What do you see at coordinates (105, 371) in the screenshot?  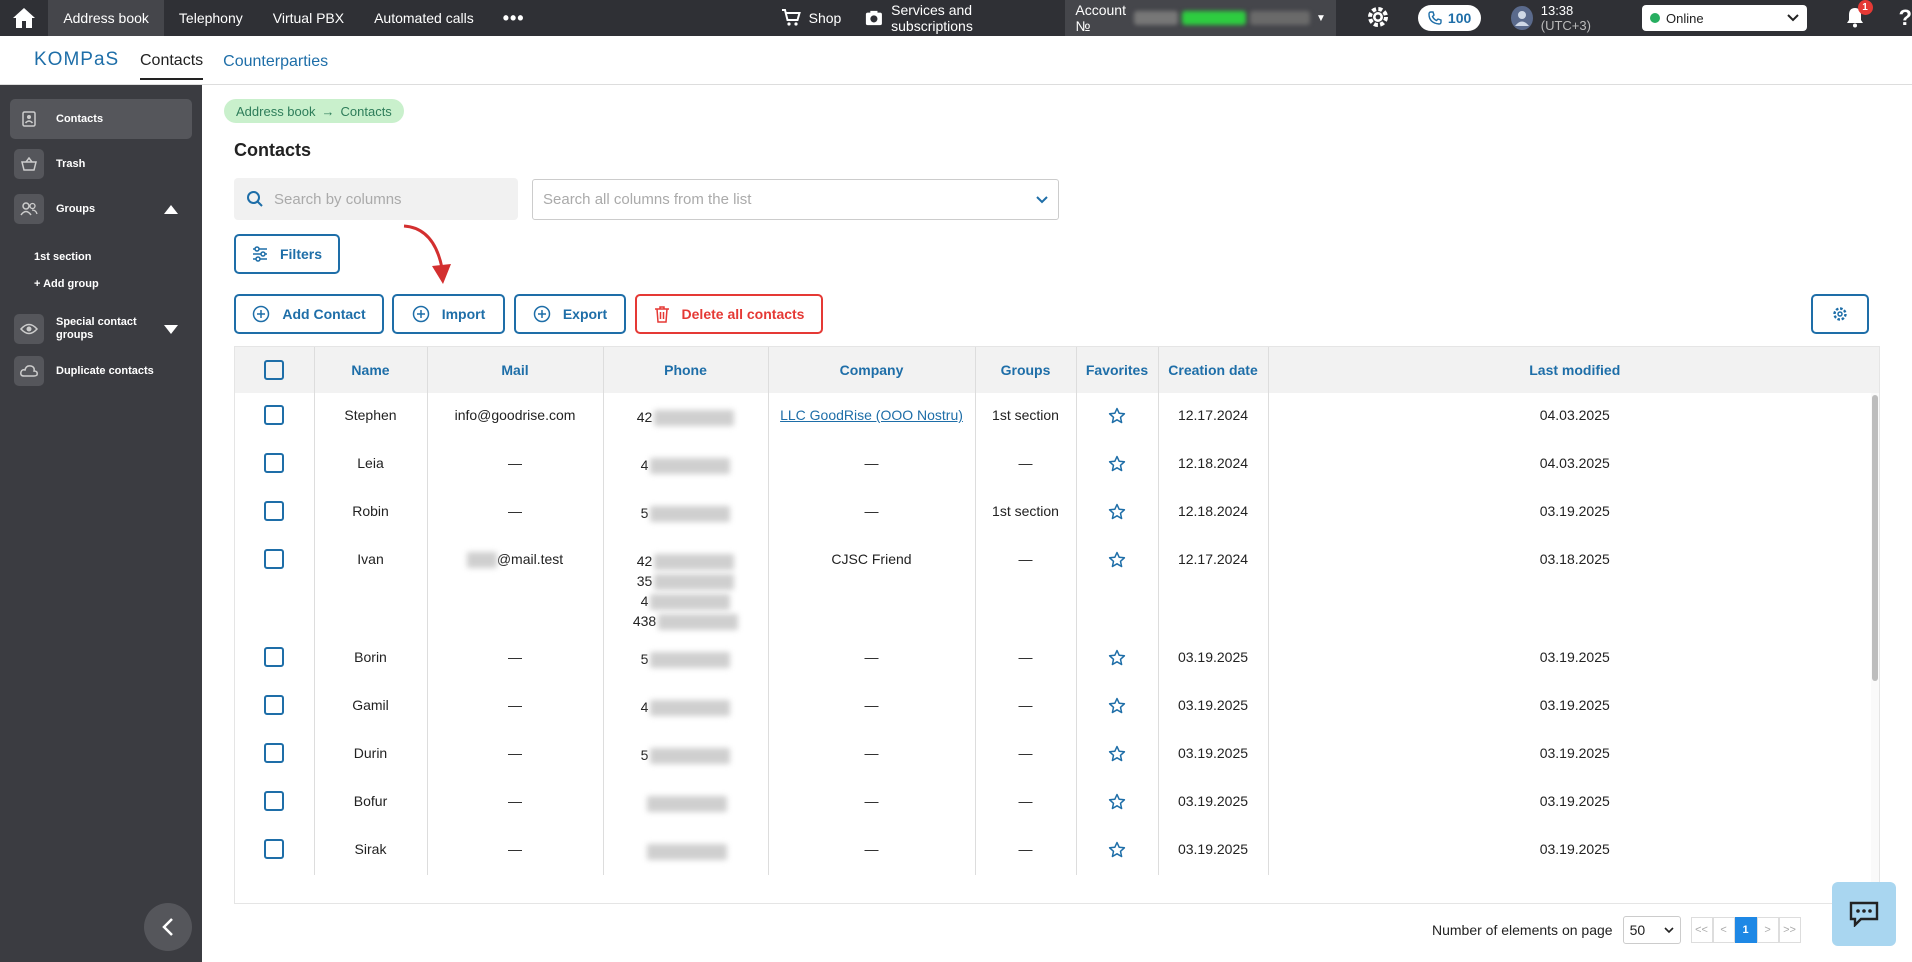 I see `sidebar-item-label: Duplicate contacts` at bounding box center [105, 371].